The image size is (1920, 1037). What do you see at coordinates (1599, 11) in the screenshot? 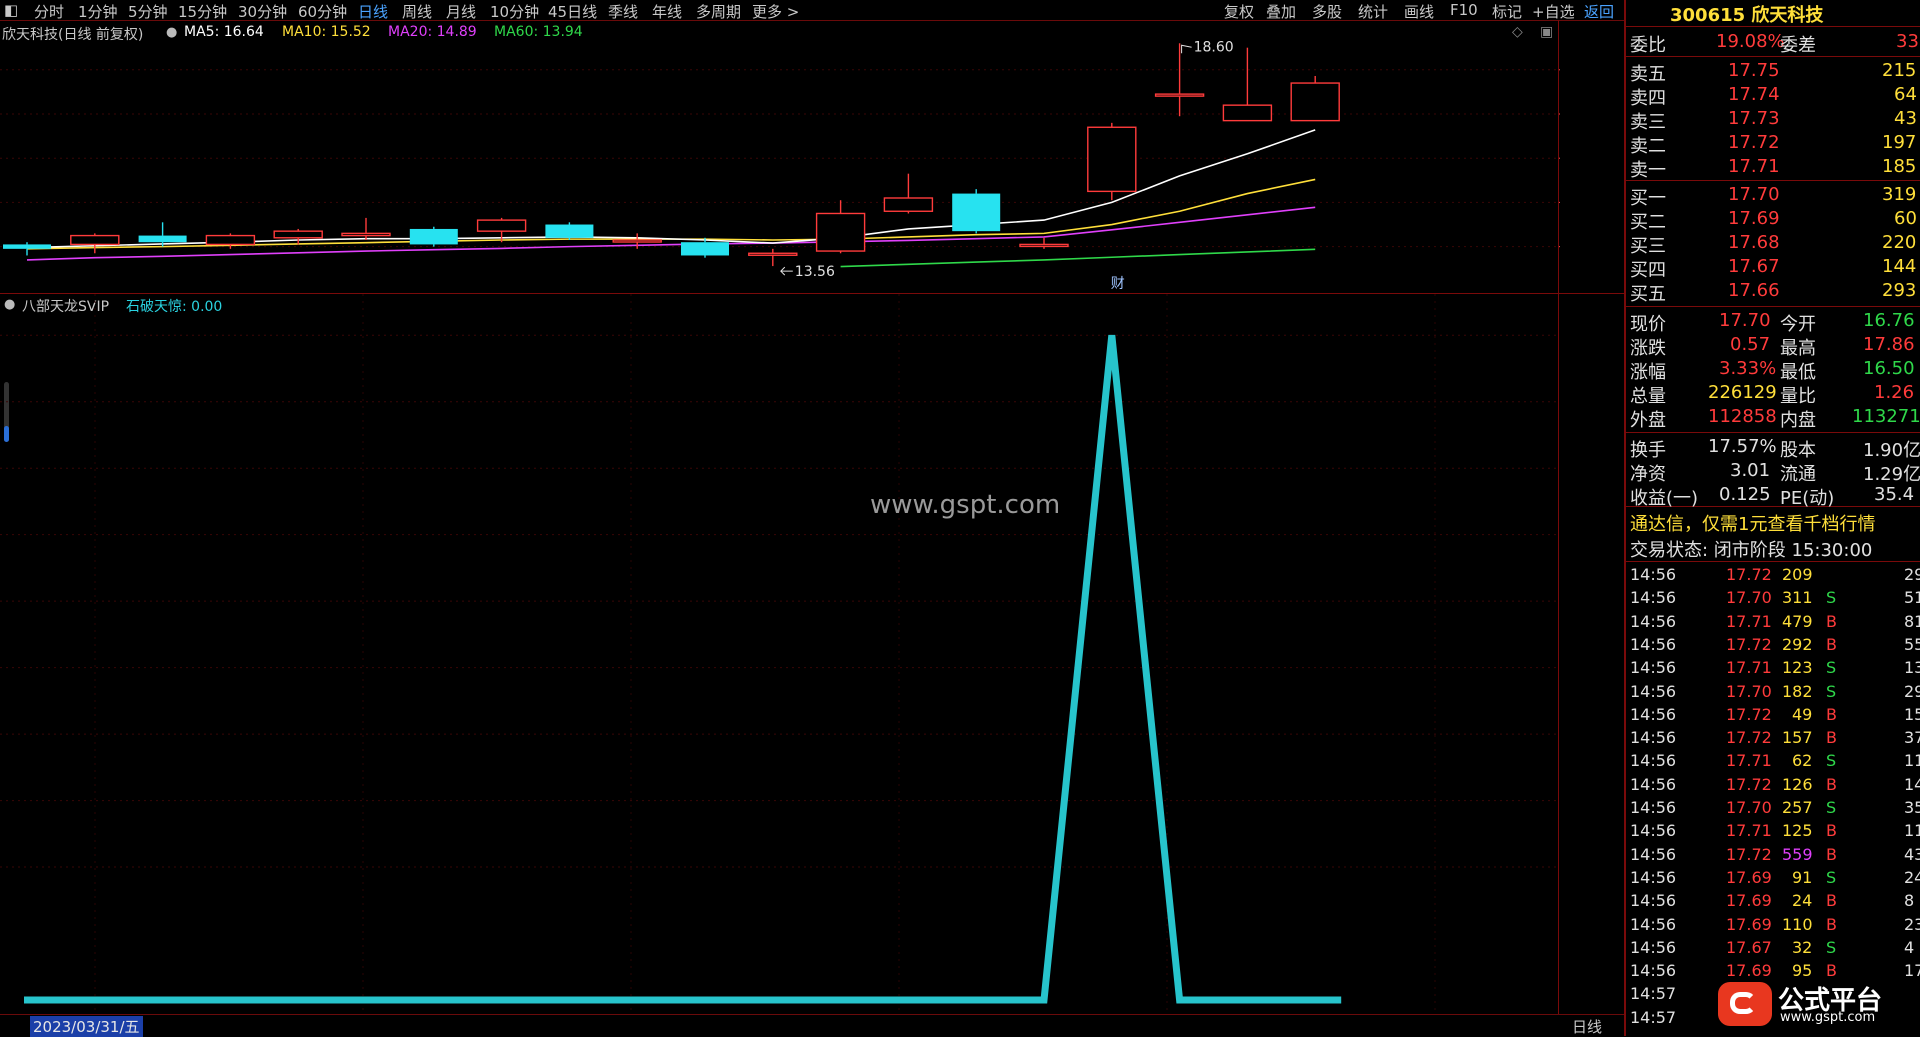
I see `tool-back-button: 返回` at bounding box center [1599, 11].